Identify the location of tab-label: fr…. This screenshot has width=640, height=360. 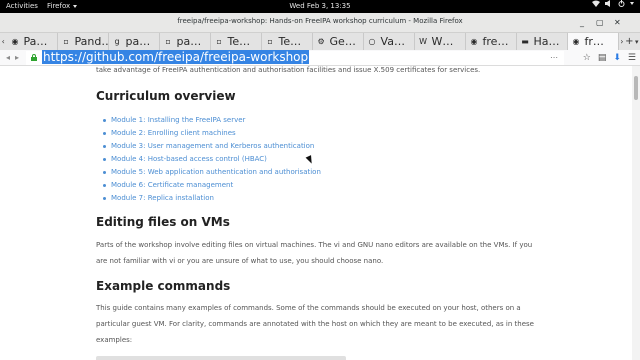
(594, 41).